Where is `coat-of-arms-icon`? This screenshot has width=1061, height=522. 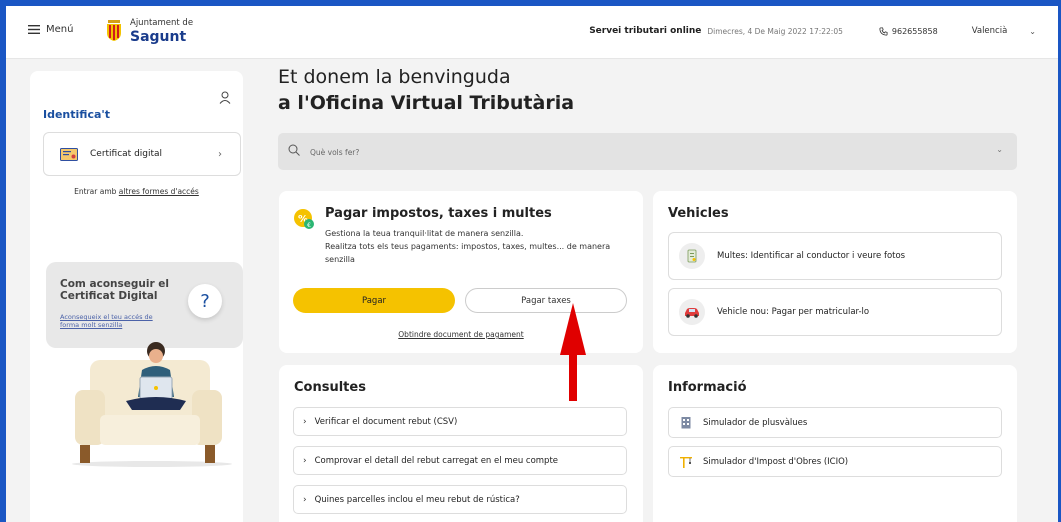 coat-of-arms-icon is located at coordinates (114, 31).